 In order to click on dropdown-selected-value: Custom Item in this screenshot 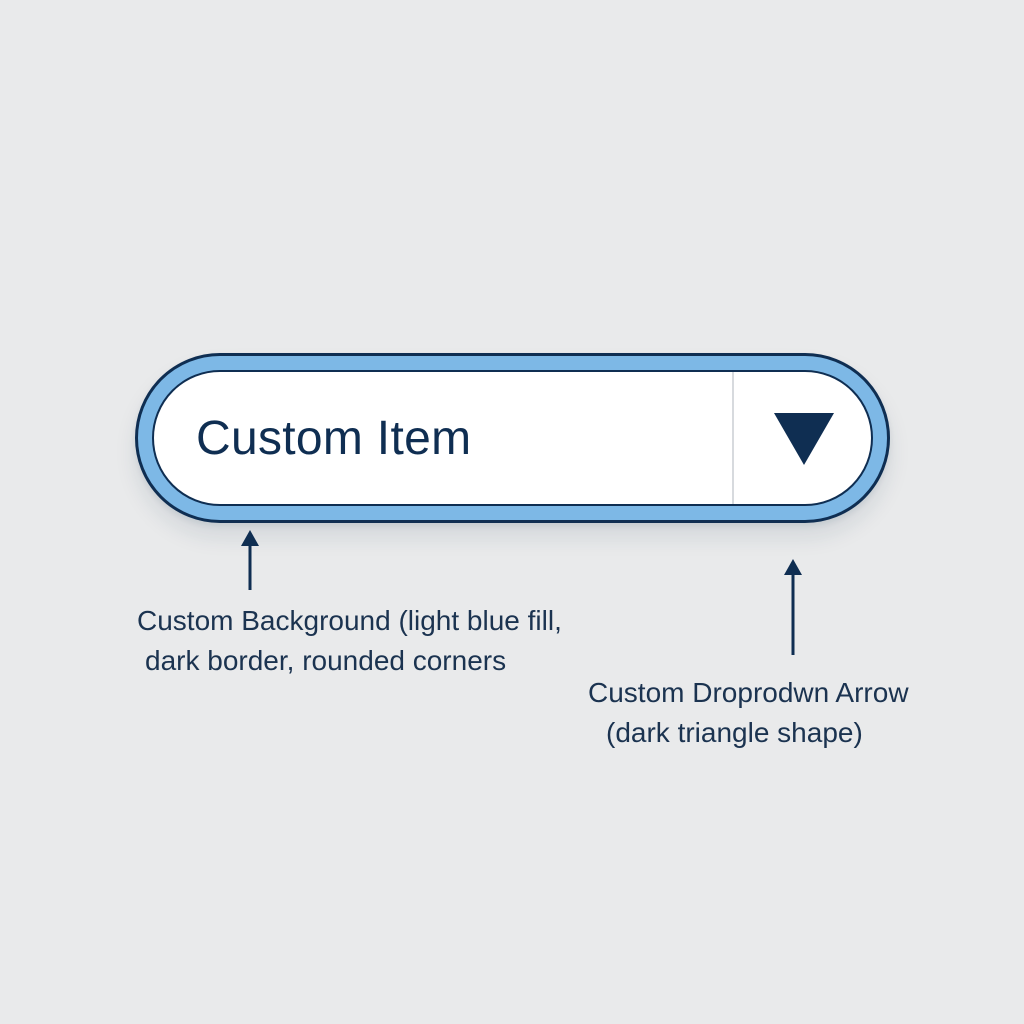, I will do `click(334, 438)`.